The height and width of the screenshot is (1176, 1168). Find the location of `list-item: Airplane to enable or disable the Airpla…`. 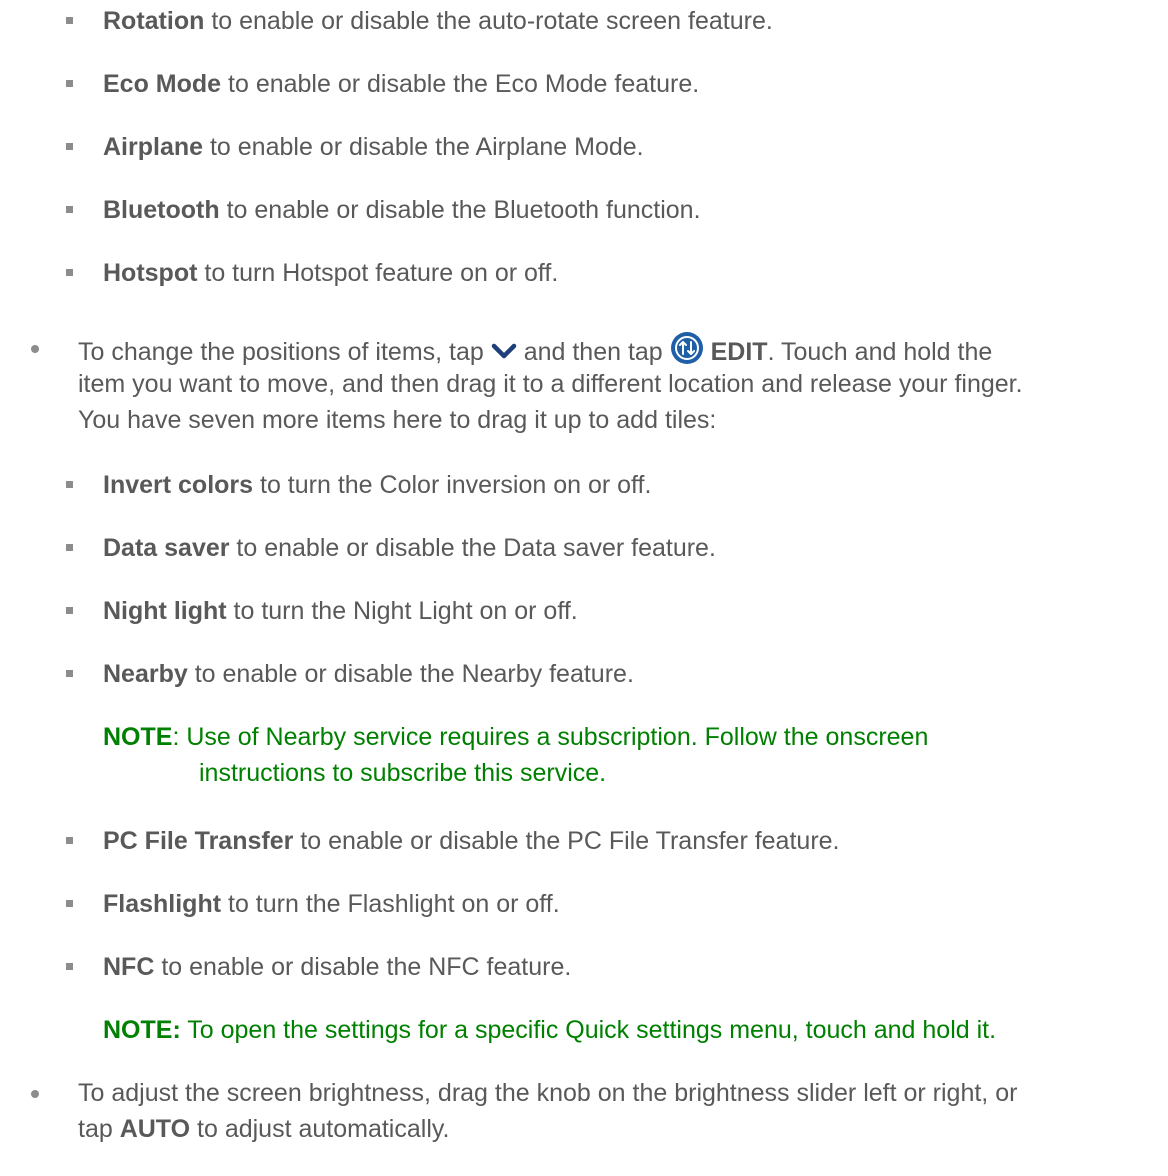

list-item: Airplane to enable or disable the Airpla… is located at coordinates (373, 147).